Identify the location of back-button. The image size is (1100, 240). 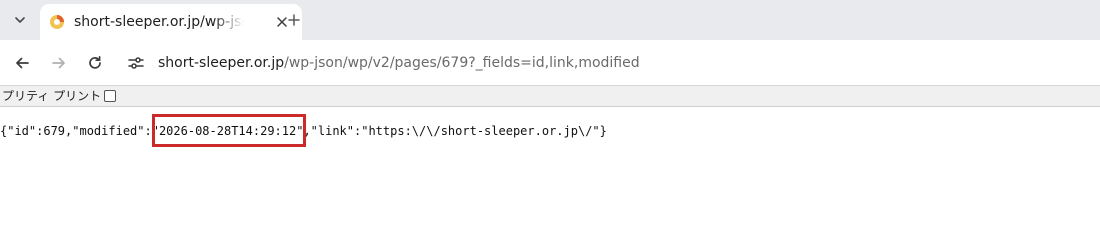
(22, 63).